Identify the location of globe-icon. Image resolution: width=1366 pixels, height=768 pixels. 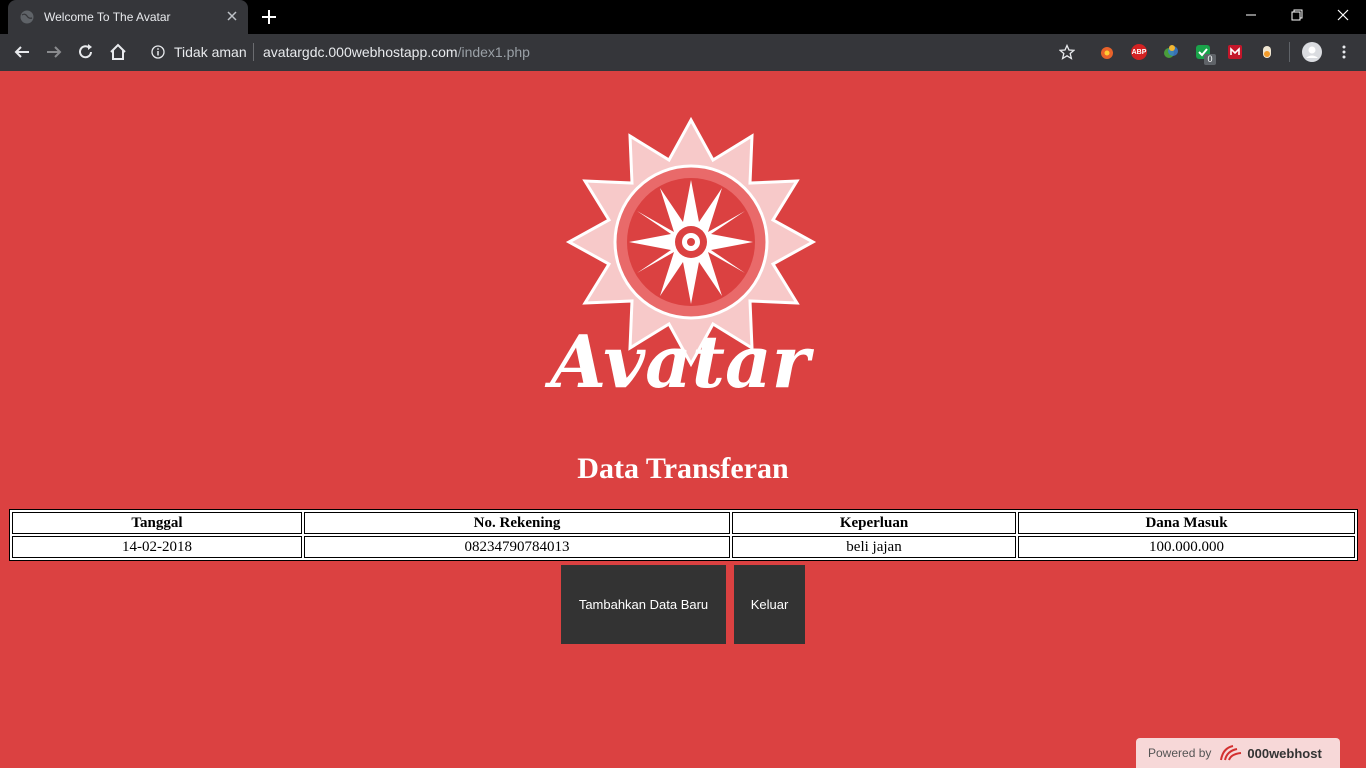
(27, 17).